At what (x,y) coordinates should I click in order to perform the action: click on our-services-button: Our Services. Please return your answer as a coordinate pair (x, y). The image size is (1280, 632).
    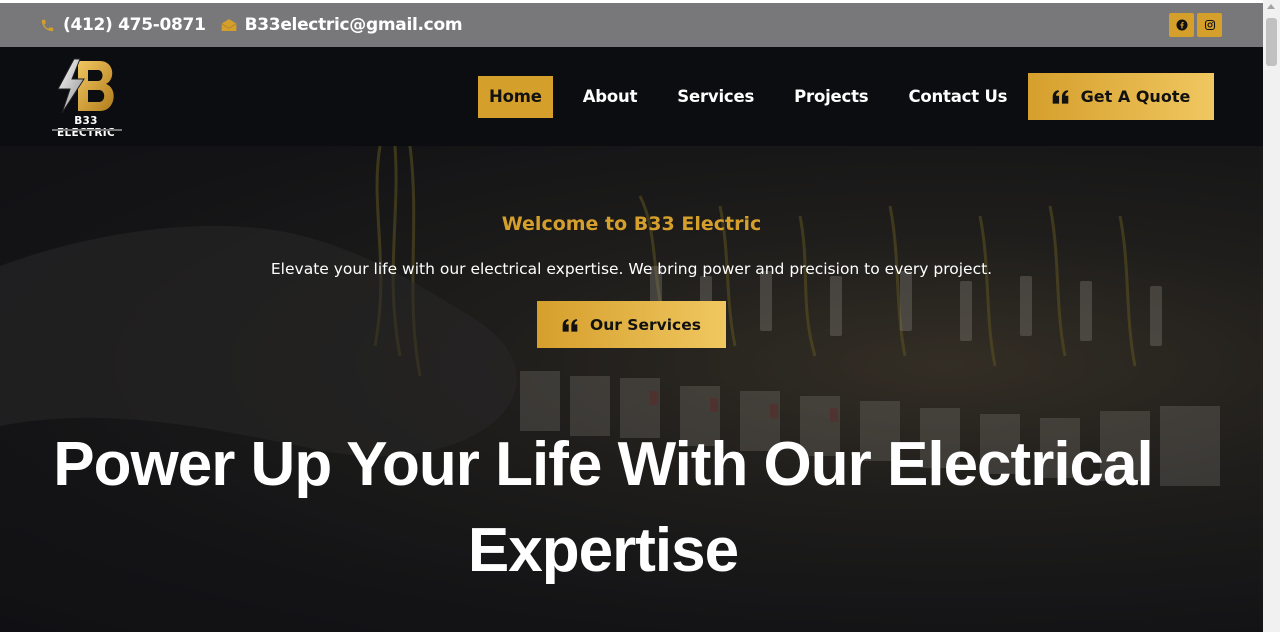
    Looking at the image, I should click on (631, 324).